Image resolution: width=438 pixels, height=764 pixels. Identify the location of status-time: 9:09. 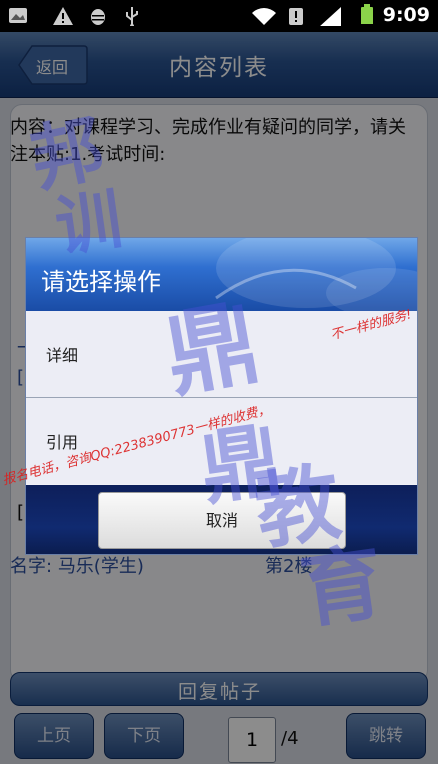
(406, 15).